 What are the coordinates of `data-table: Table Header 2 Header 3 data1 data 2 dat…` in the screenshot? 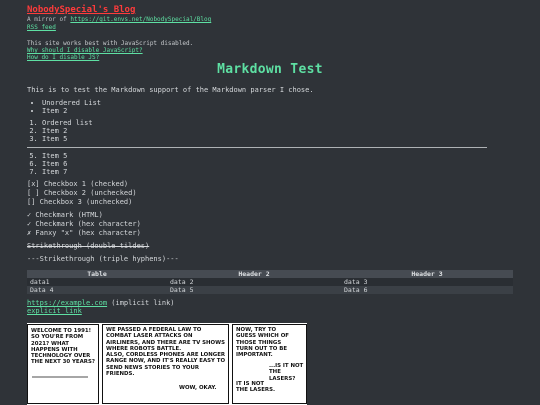 It's located at (270, 282).